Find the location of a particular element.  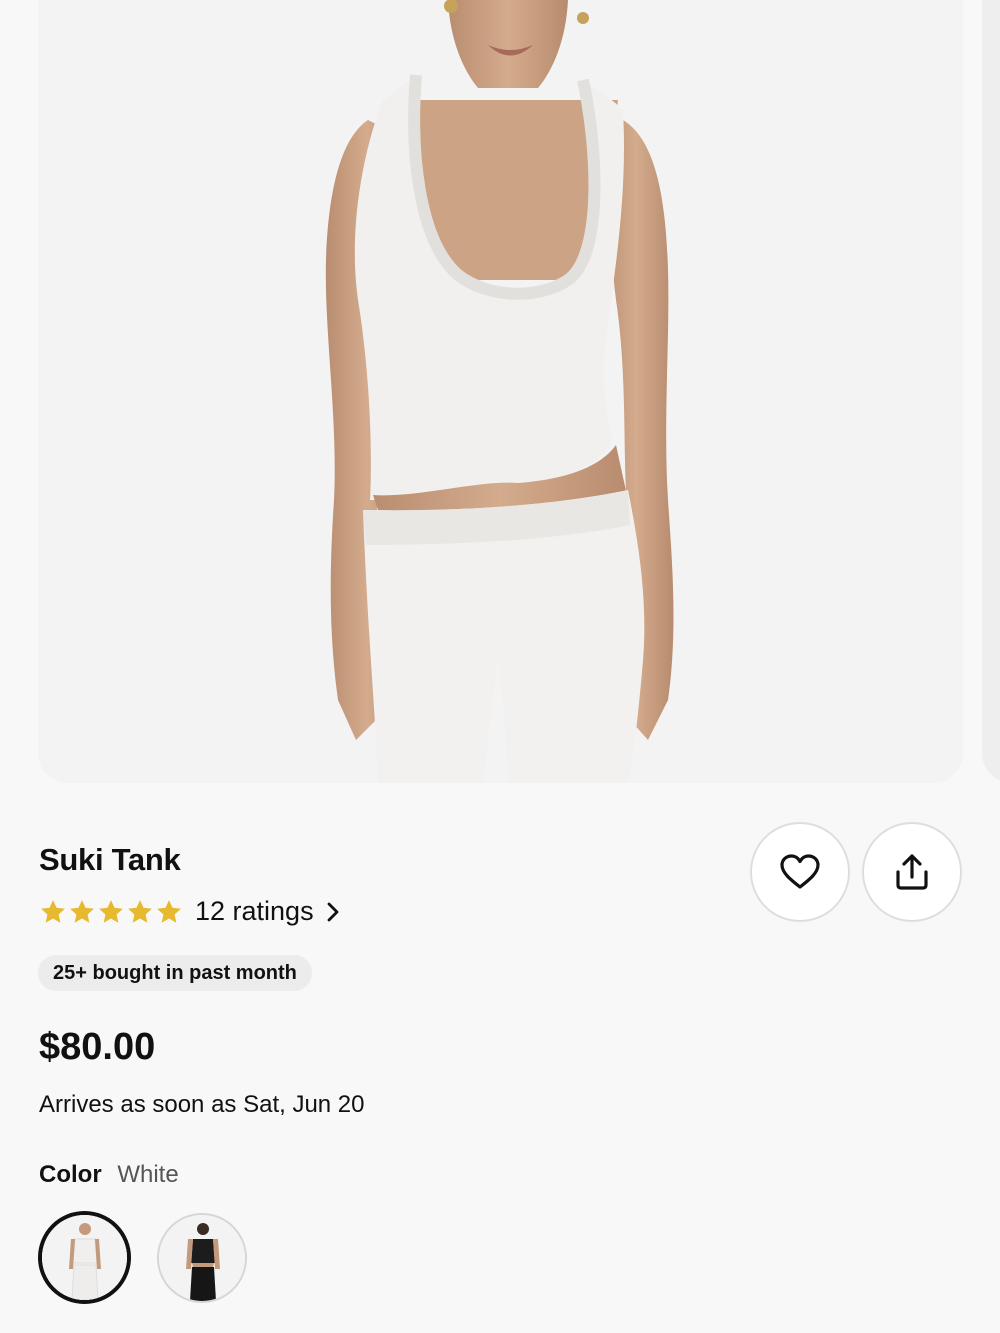

star-rating is located at coordinates (111, 912).